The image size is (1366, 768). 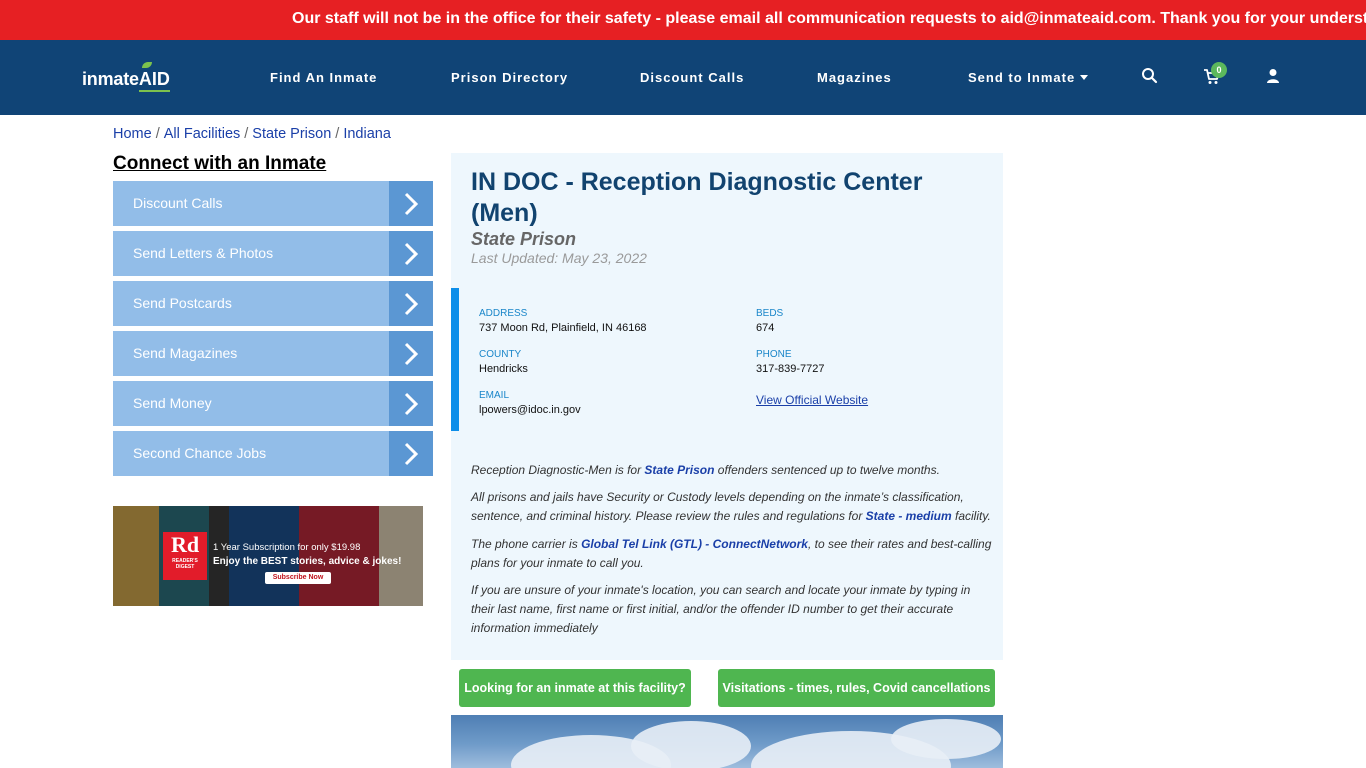 I want to click on county-value: Hendricks, so click(x=503, y=369).